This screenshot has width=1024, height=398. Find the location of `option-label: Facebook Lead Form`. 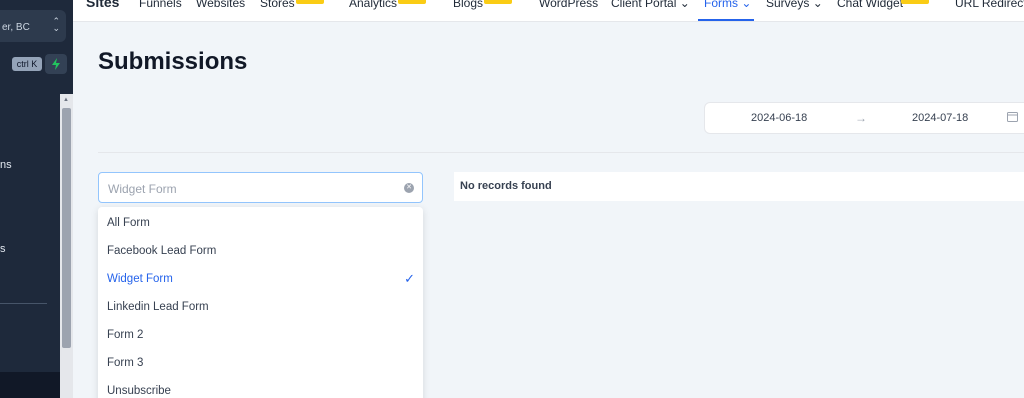

option-label: Facebook Lead Form is located at coordinates (162, 251).